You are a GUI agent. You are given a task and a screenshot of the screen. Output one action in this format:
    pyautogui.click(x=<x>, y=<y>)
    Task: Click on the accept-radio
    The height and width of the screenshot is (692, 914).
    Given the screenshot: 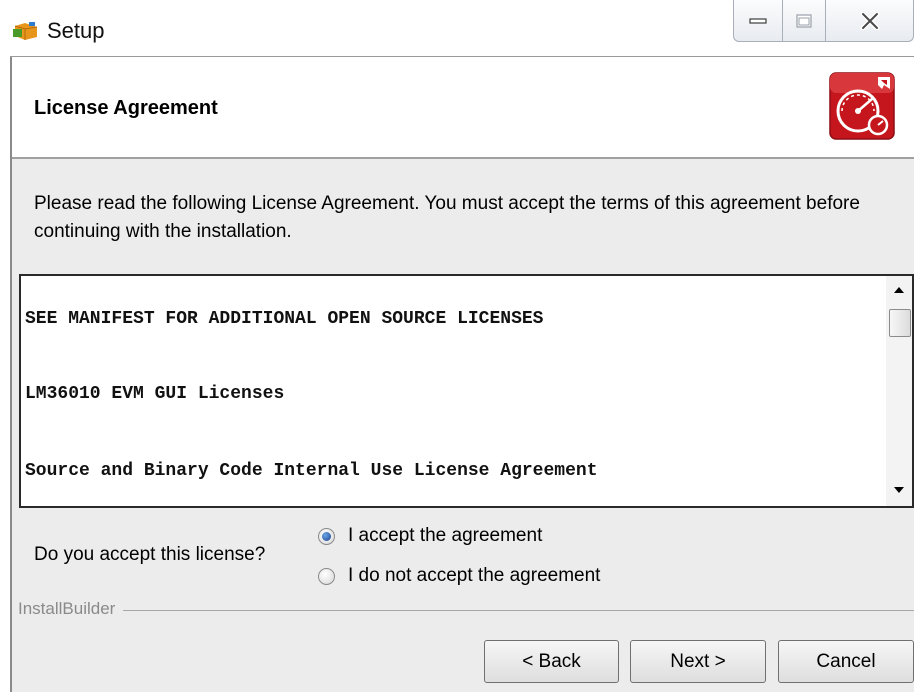 What is the action you would take?
    pyautogui.click(x=326, y=536)
    